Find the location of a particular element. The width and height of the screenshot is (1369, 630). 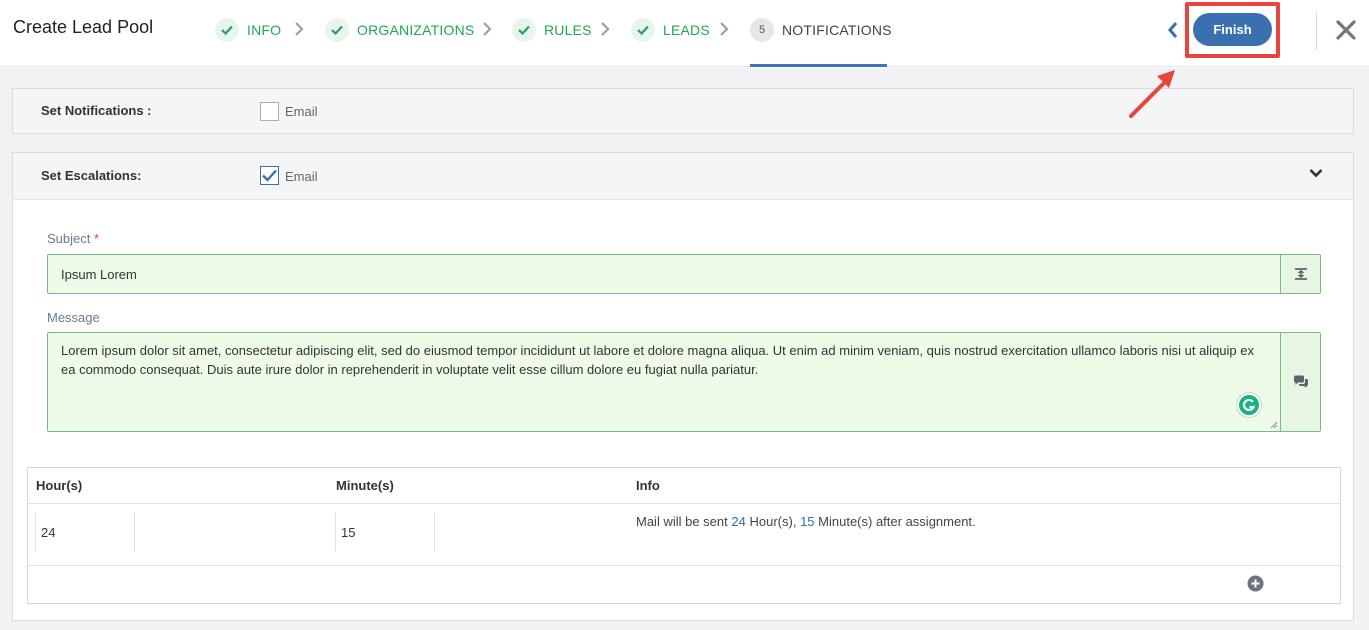

step-organizations: ORGANIZATIONS is located at coordinates (399, 30).